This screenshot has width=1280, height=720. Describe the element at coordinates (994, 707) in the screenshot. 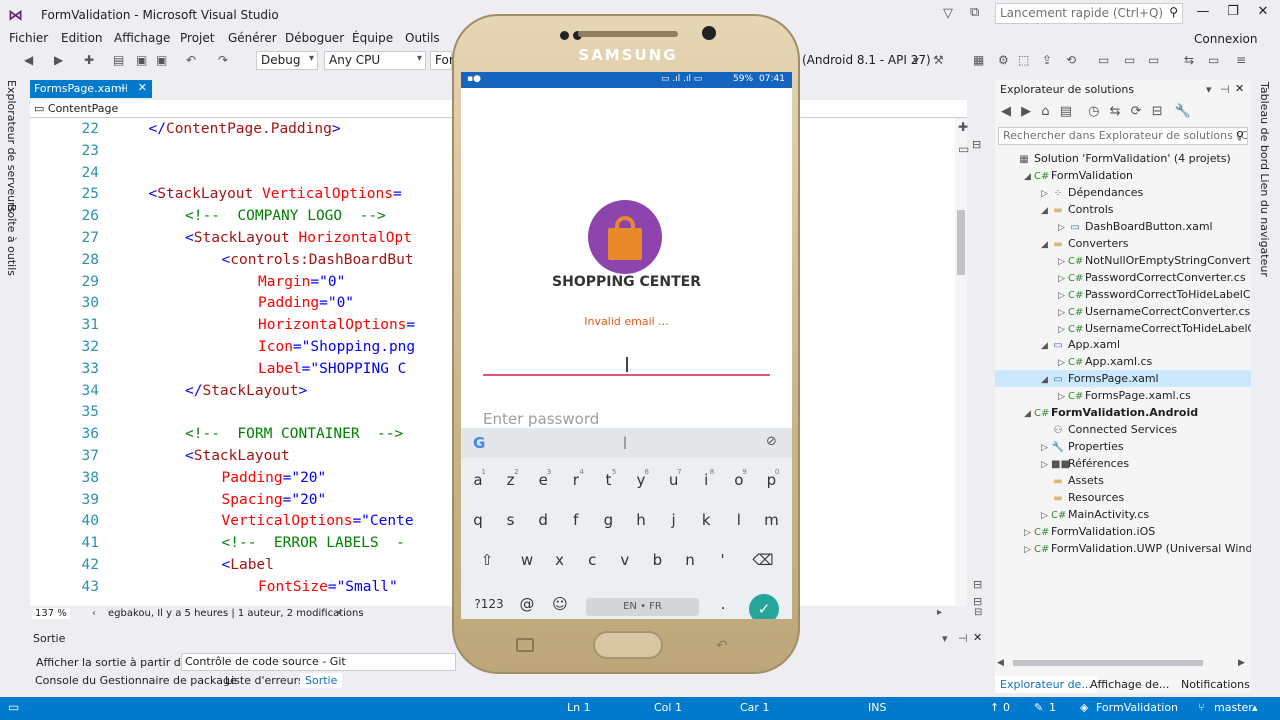

I see `push-icon: ↑` at that location.